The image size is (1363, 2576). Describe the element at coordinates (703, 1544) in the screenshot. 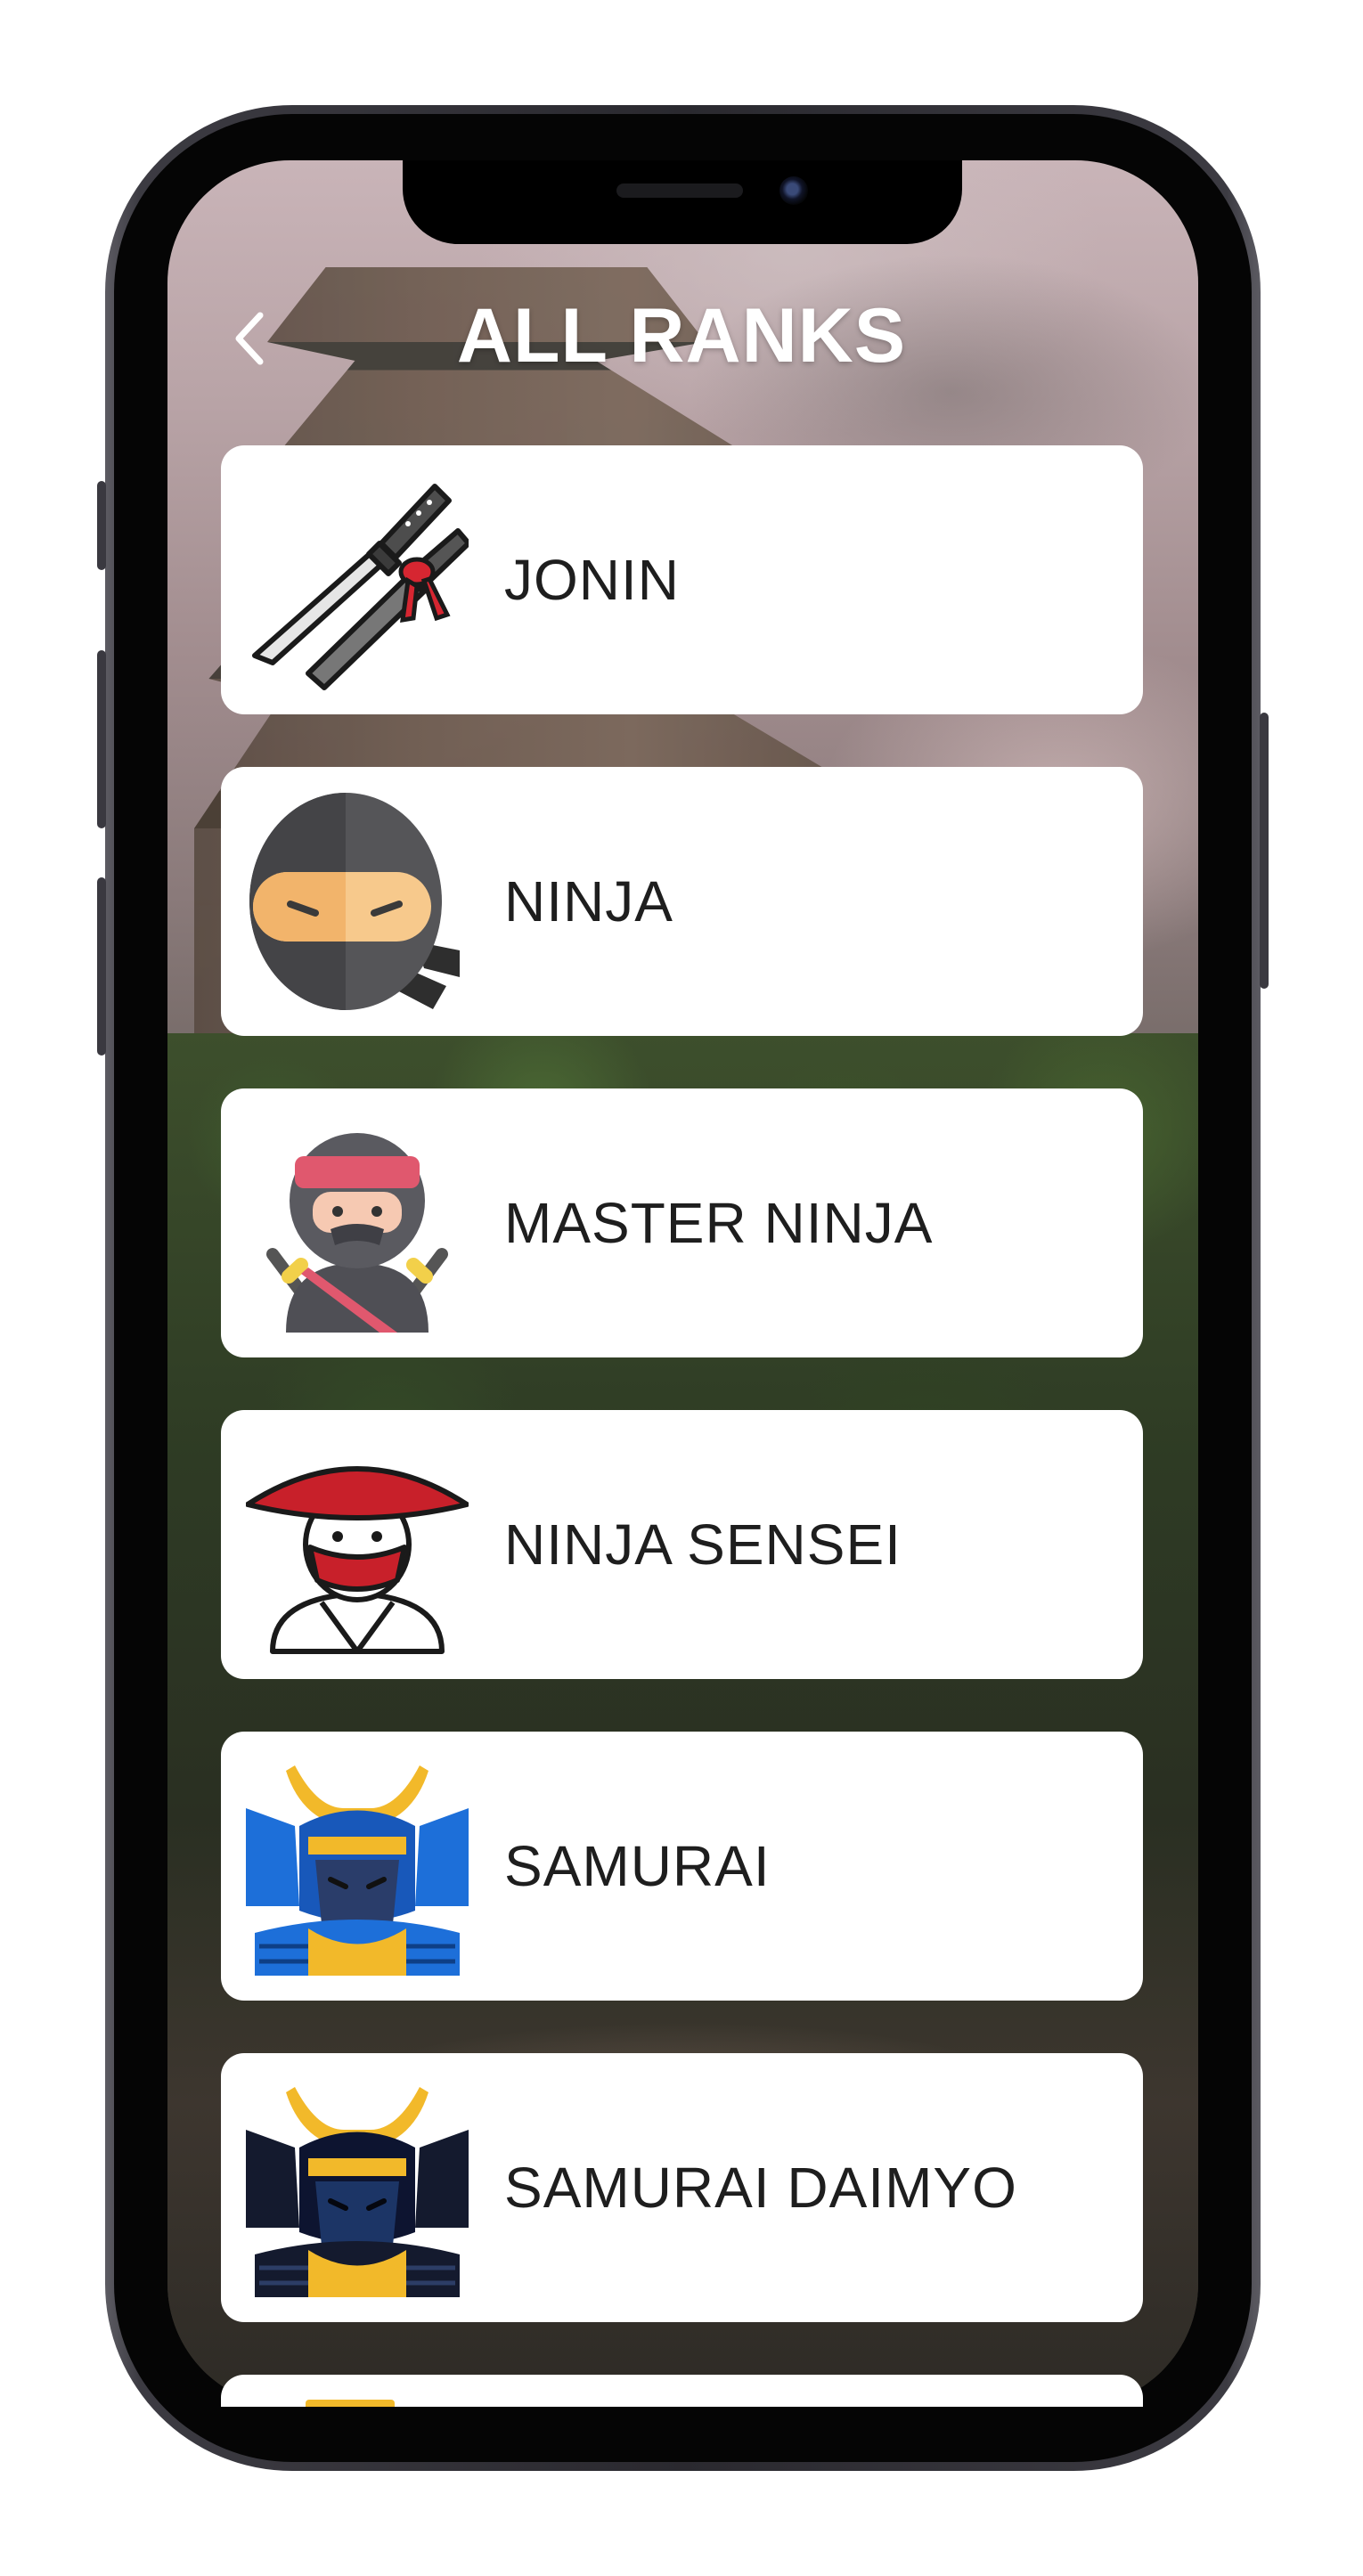

I see `rank-label: NINJA SENSEI` at that location.